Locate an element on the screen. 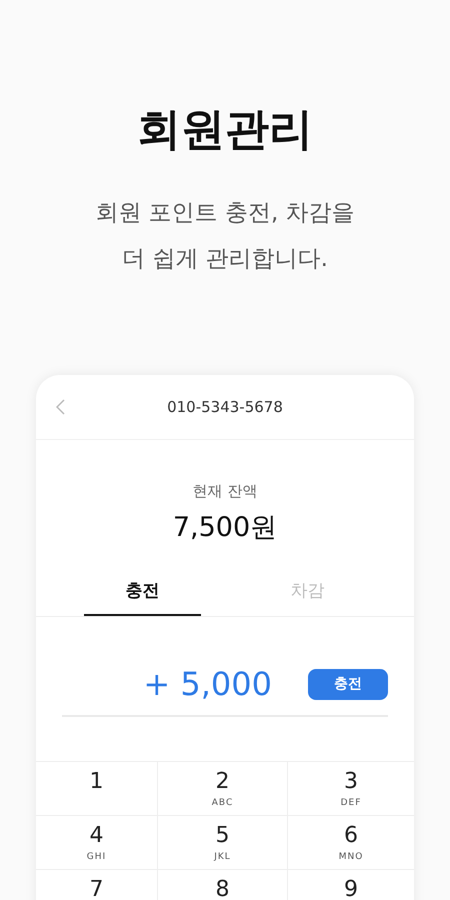 The width and height of the screenshot is (450, 900). keypad-key: 4 GHI is located at coordinates (97, 843).